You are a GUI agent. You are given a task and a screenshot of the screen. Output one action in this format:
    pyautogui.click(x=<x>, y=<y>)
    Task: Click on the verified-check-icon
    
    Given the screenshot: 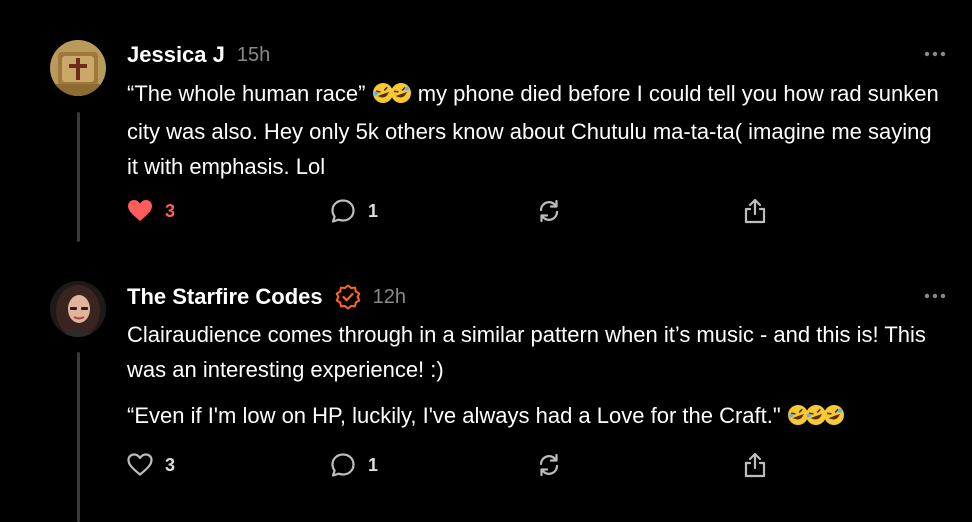 What is the action you would take?
    pyautogui.click(x=347, y=297)
    